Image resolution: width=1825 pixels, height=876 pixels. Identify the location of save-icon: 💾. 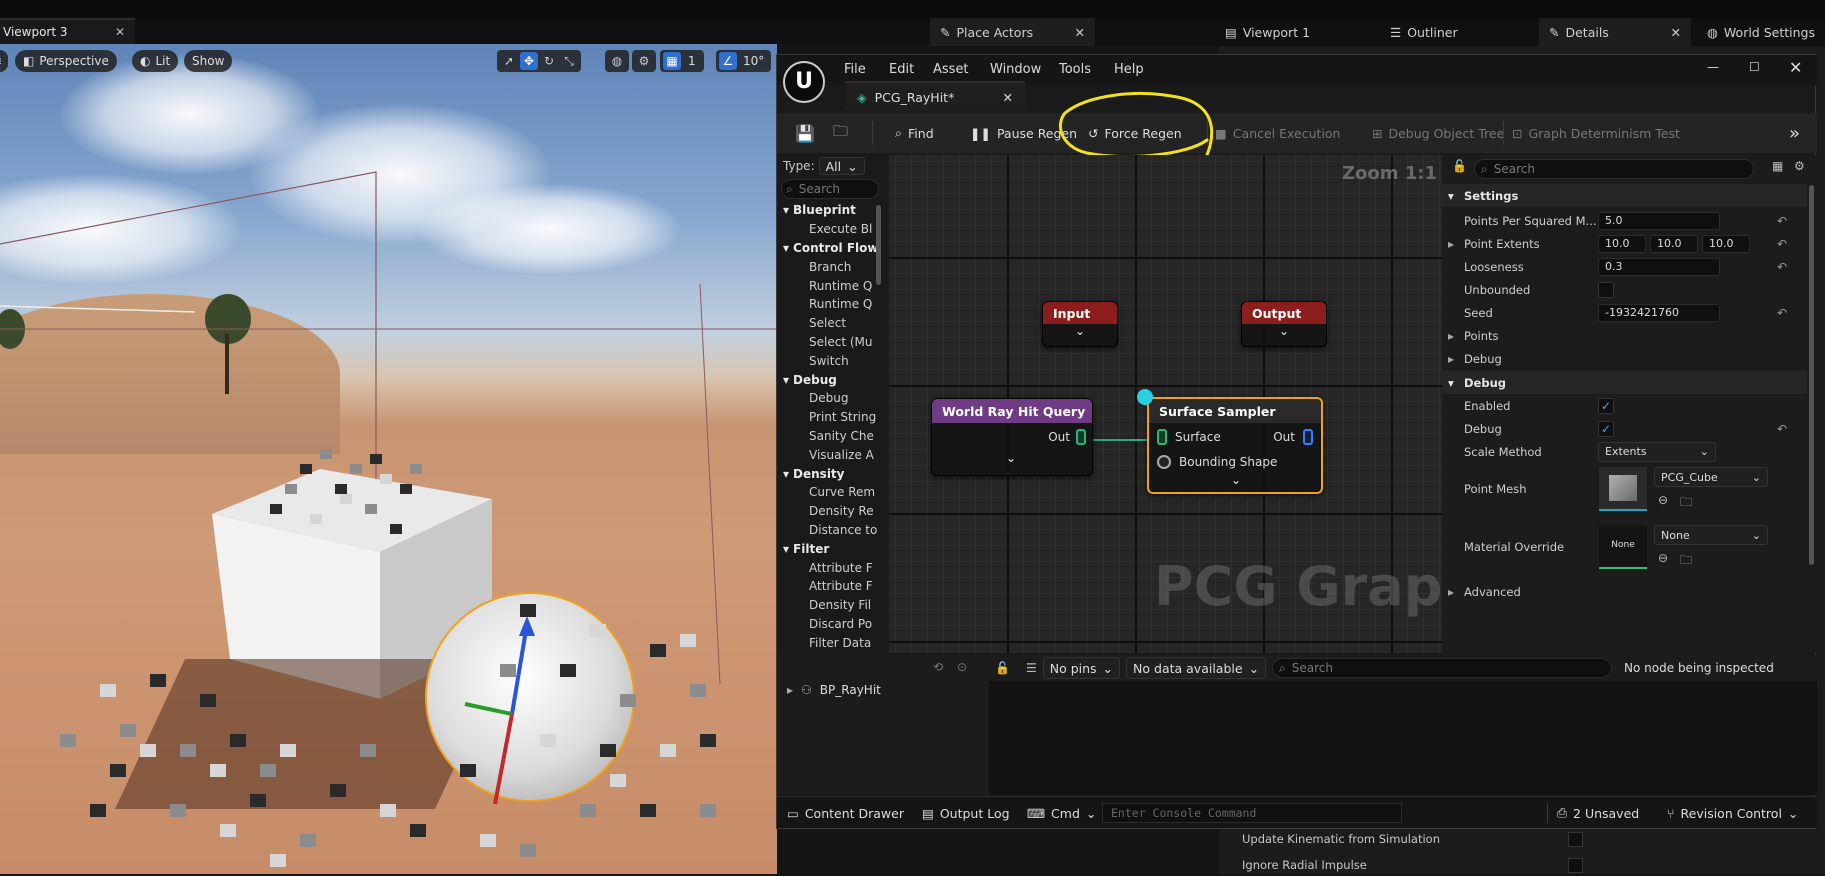
(805, 133).